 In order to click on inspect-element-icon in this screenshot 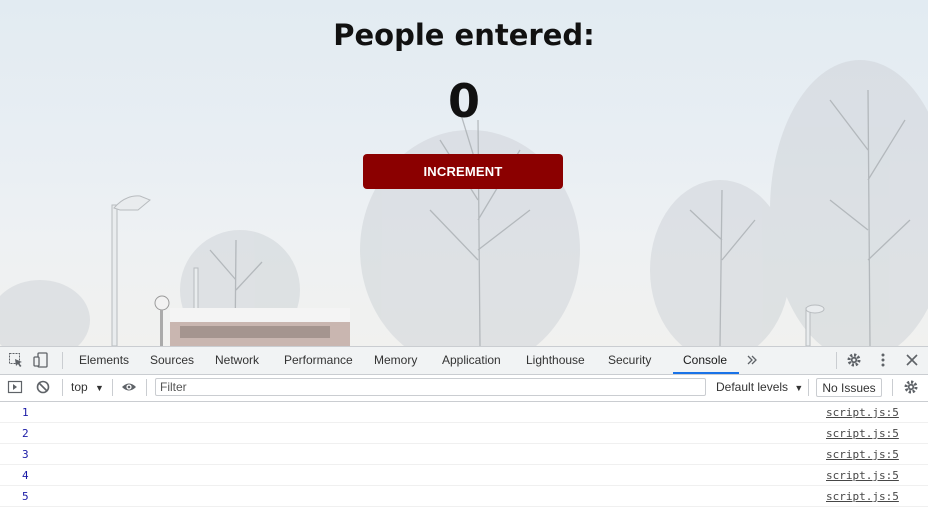, I will do `click(16, 360)`.